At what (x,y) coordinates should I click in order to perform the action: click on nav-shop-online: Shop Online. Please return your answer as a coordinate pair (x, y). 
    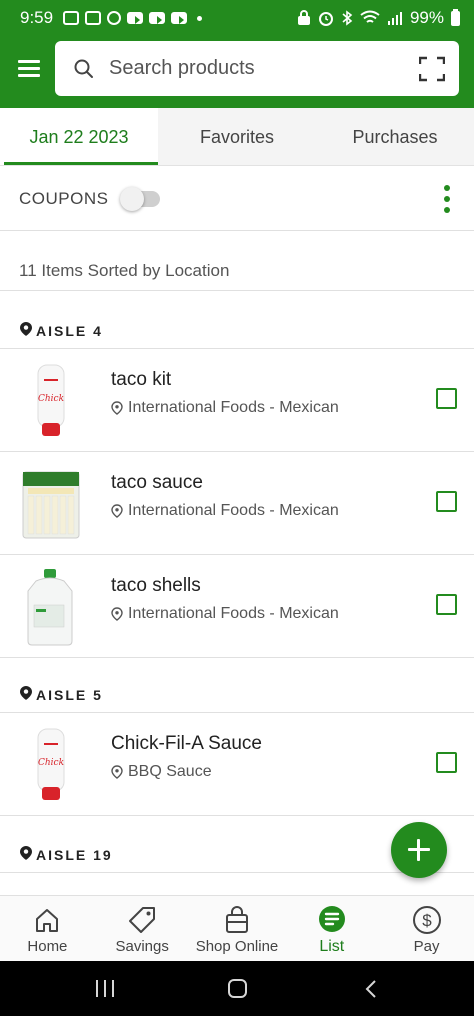
    Looking at the image, I should click on (237, 928).